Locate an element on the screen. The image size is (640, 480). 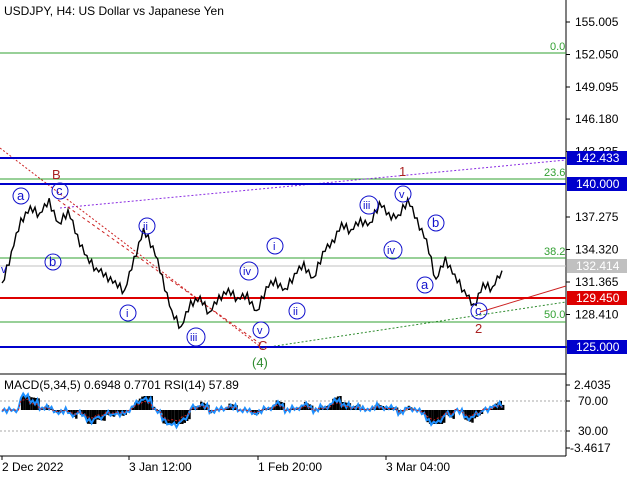
wave-label-iv2: iv is located at coordinates (391, 251).